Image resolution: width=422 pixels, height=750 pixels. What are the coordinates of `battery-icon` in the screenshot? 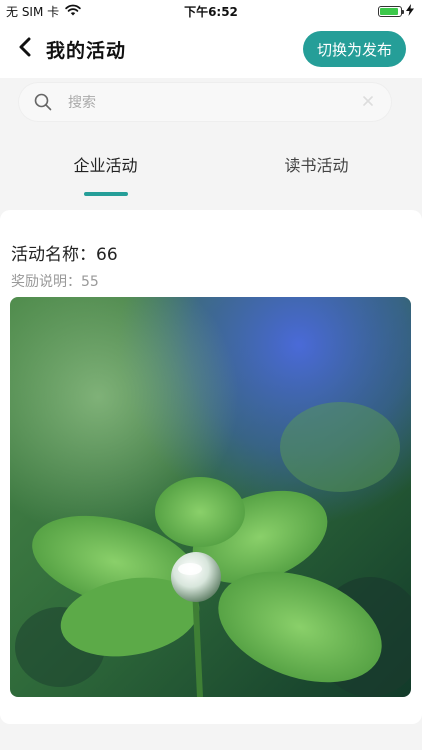 It's located at (391, 11).